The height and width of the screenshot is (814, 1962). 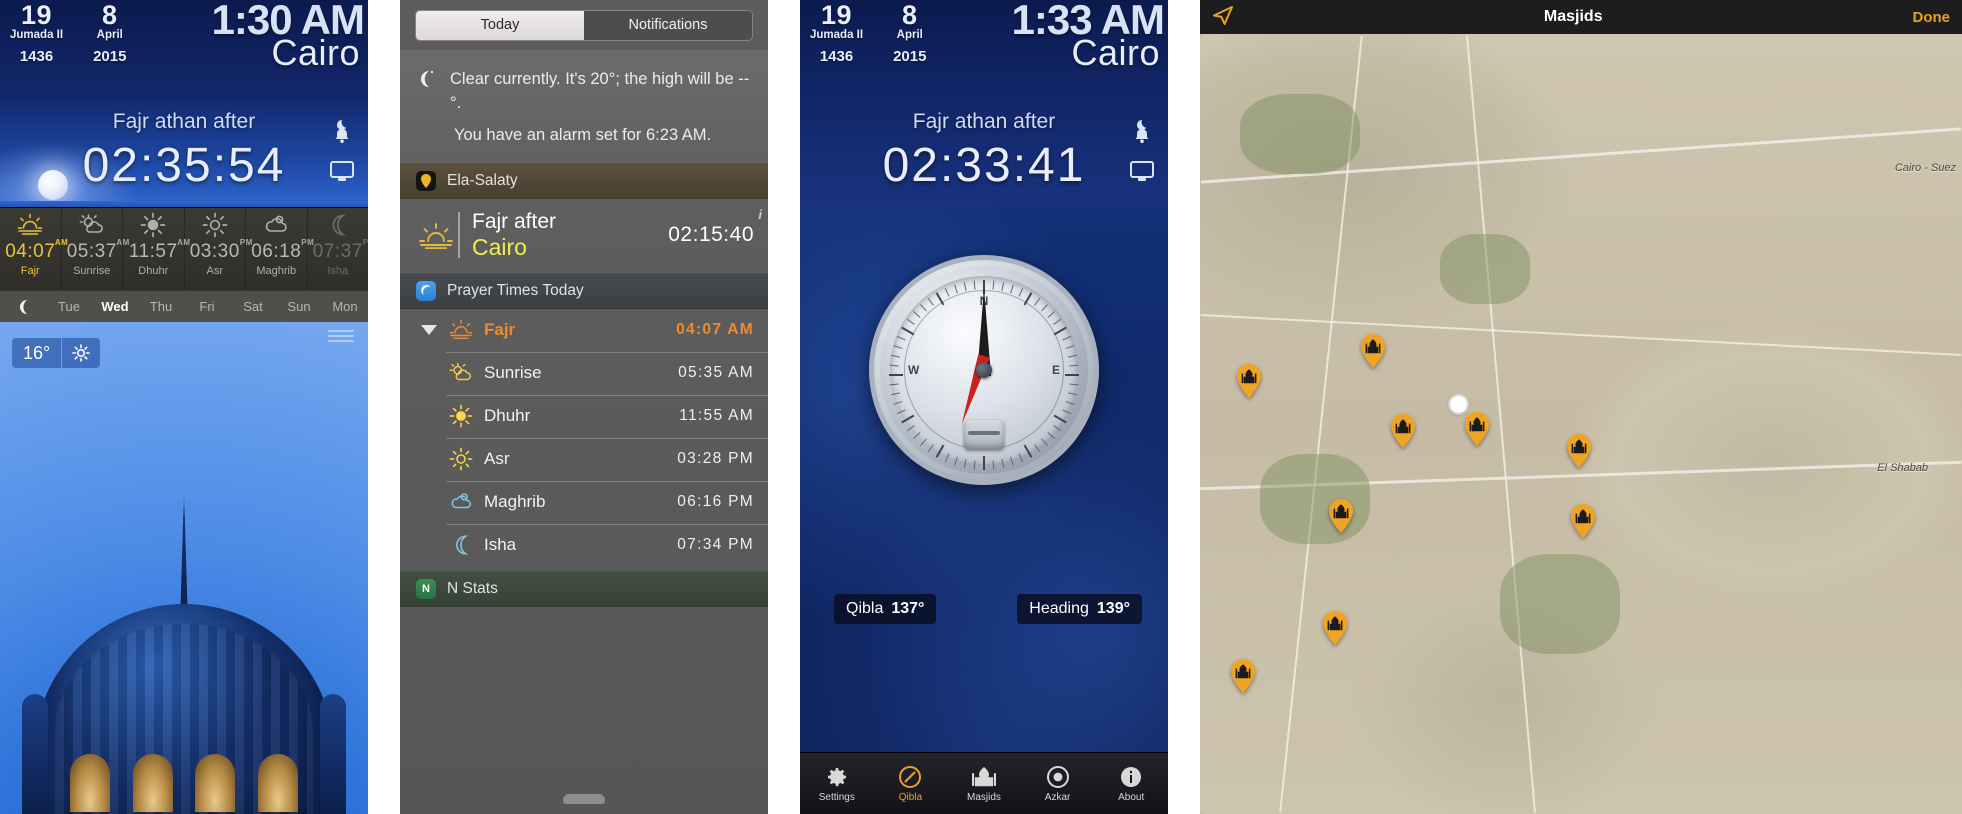 I want to click on map-nav-bar: Masjids Done, so click(x=1581, y=17).